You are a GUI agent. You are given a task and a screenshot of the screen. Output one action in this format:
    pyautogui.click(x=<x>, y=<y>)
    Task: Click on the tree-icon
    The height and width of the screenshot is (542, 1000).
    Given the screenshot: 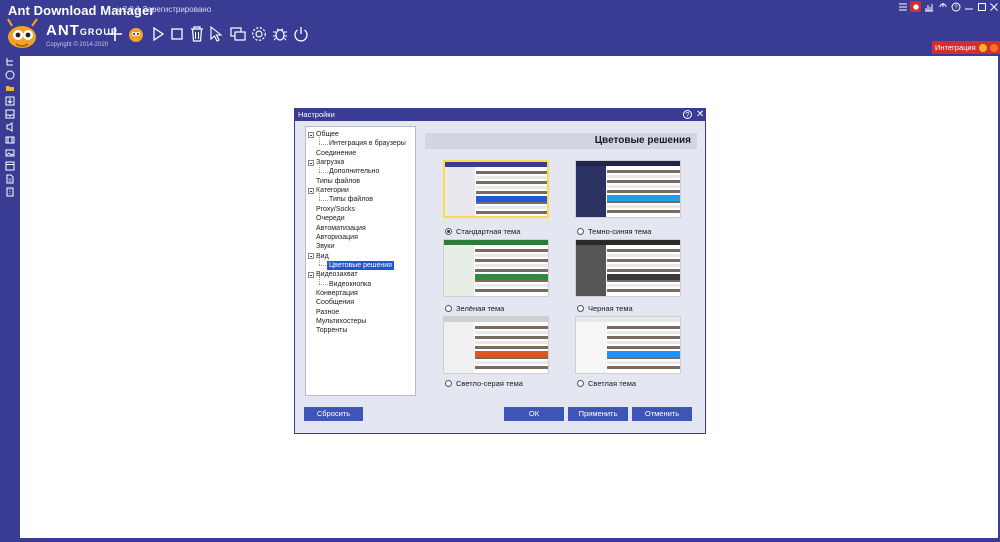 What is the action you would take?
    pyautogui.click(x=10, y=62)
    